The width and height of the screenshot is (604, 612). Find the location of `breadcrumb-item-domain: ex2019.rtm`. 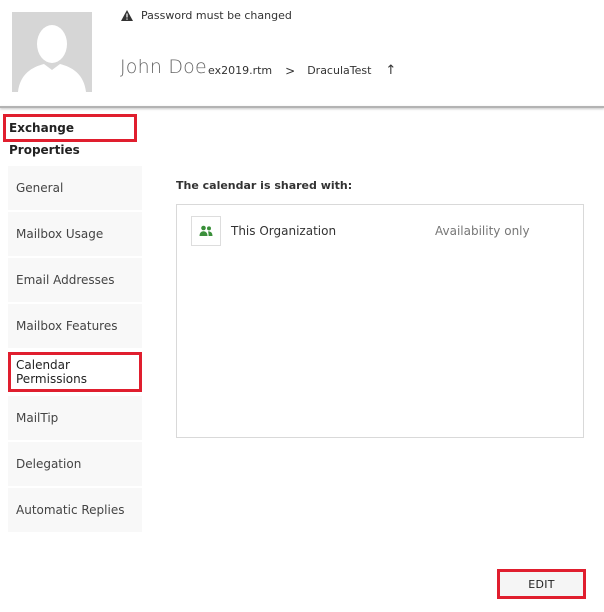

breadcrumb-item-domain: ex2019.rtm is located at coordinates (240, 70).